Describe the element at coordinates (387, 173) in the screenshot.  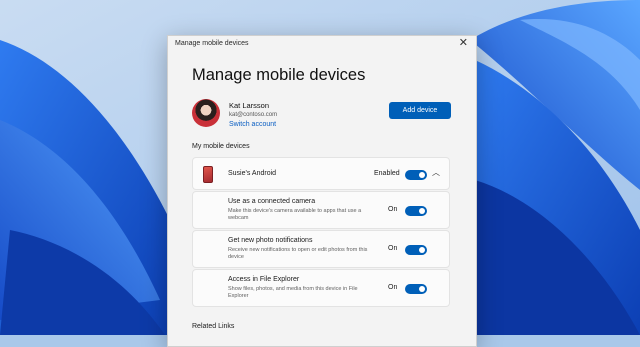
I see `device-status: Enabled` at that location.